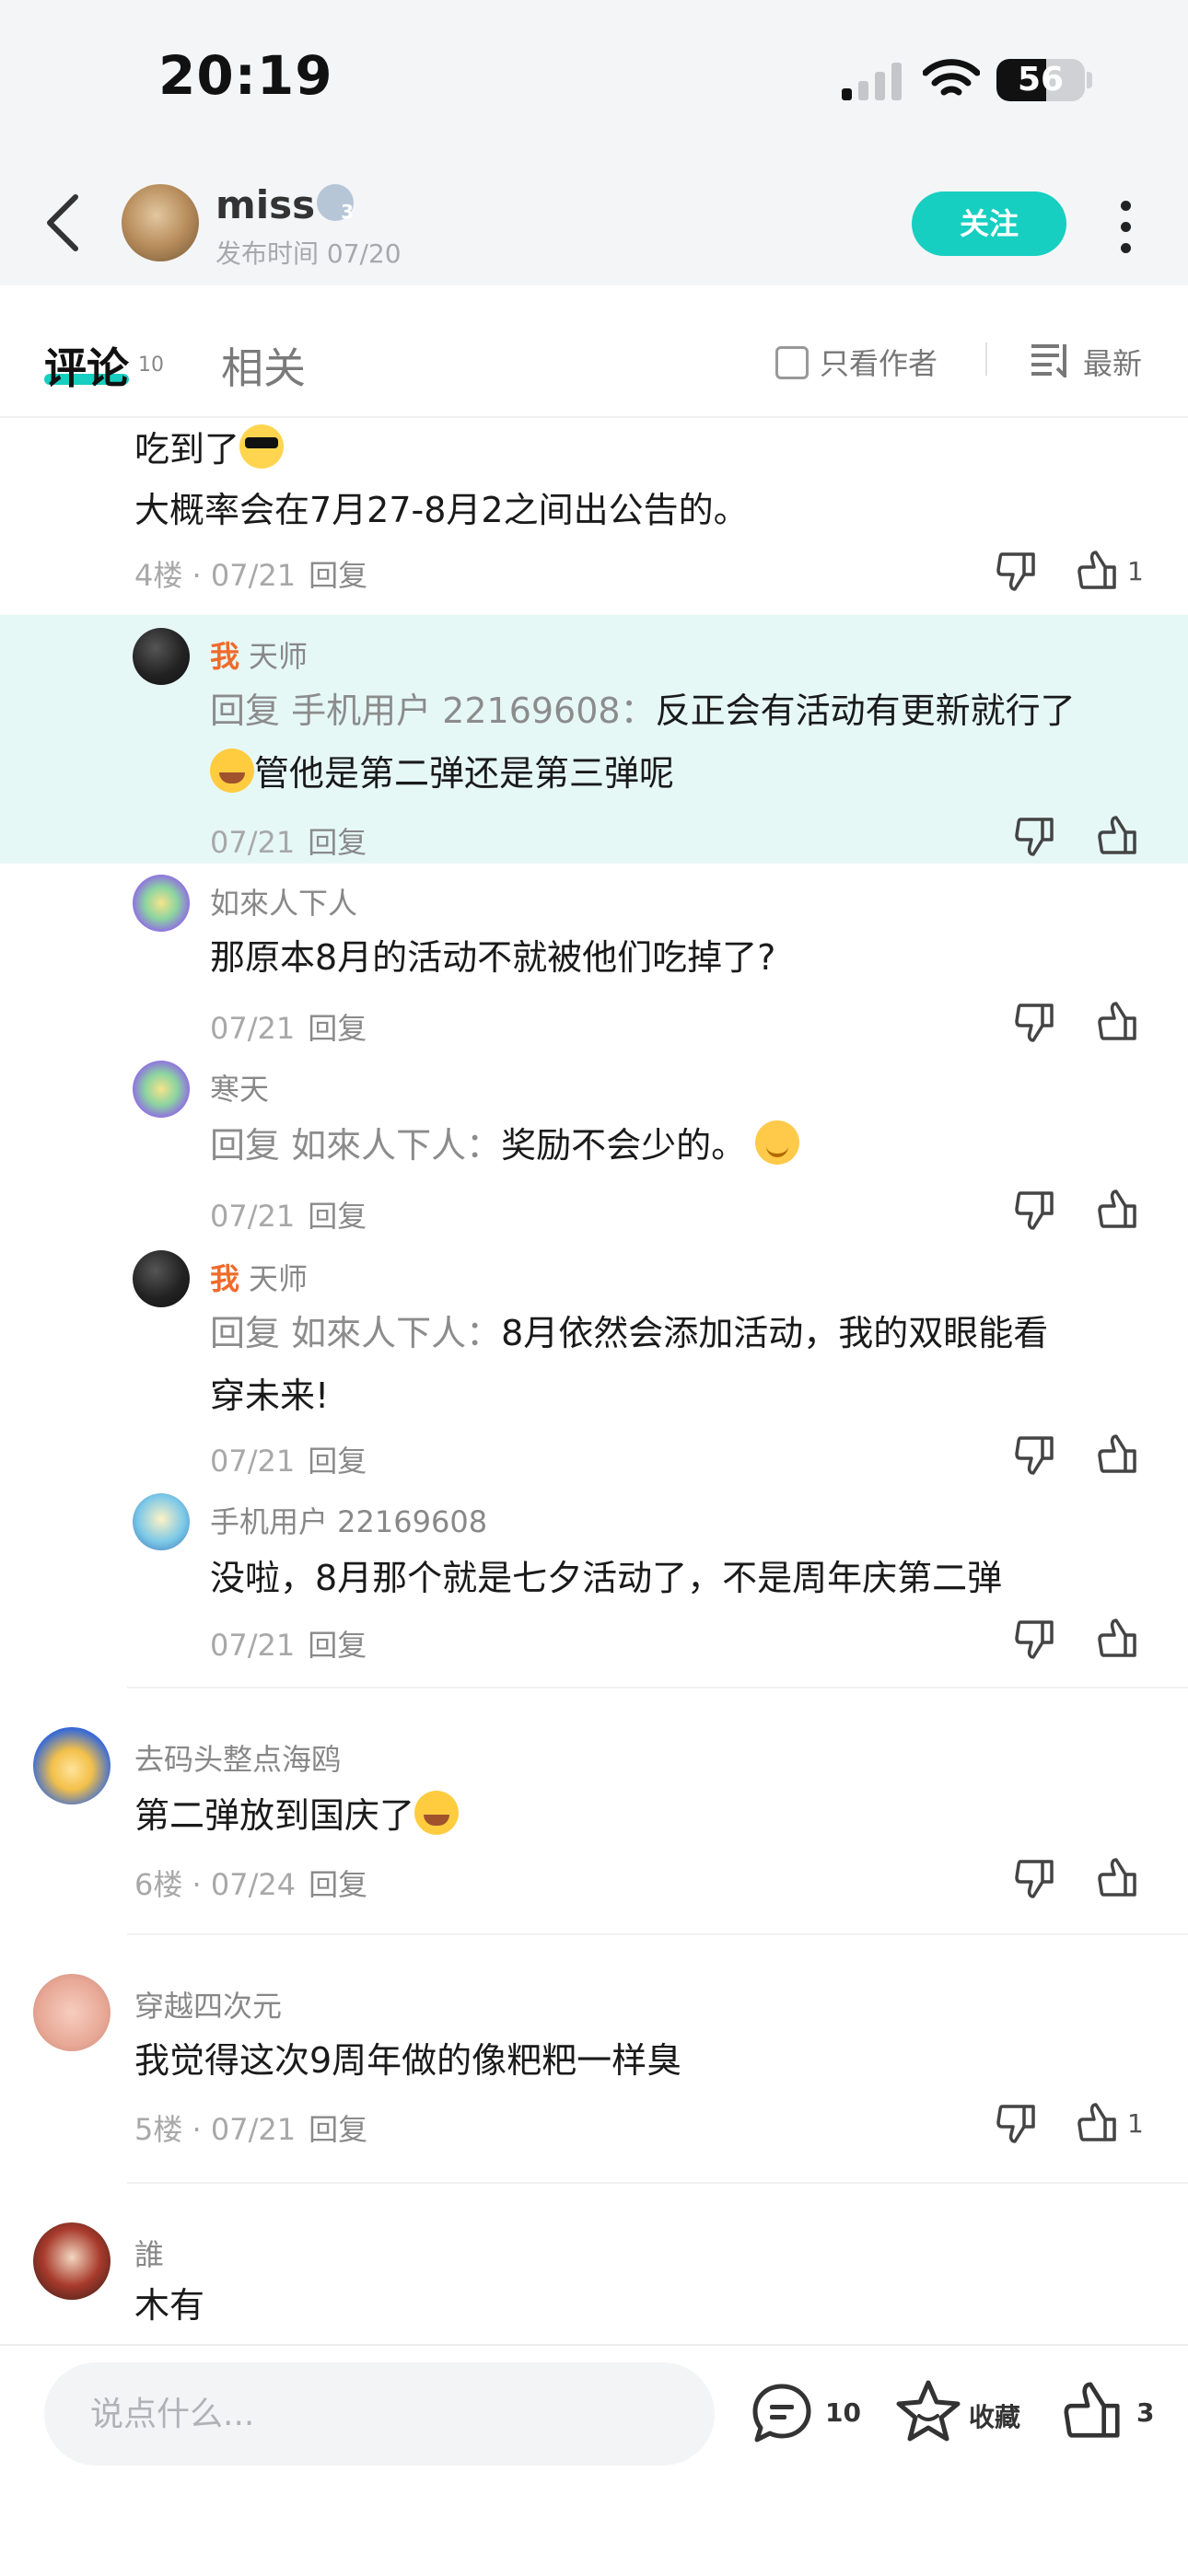  I want to click on comment-text: 大概率会在7月27-8月2之间出公告的。, so click(441, 510).